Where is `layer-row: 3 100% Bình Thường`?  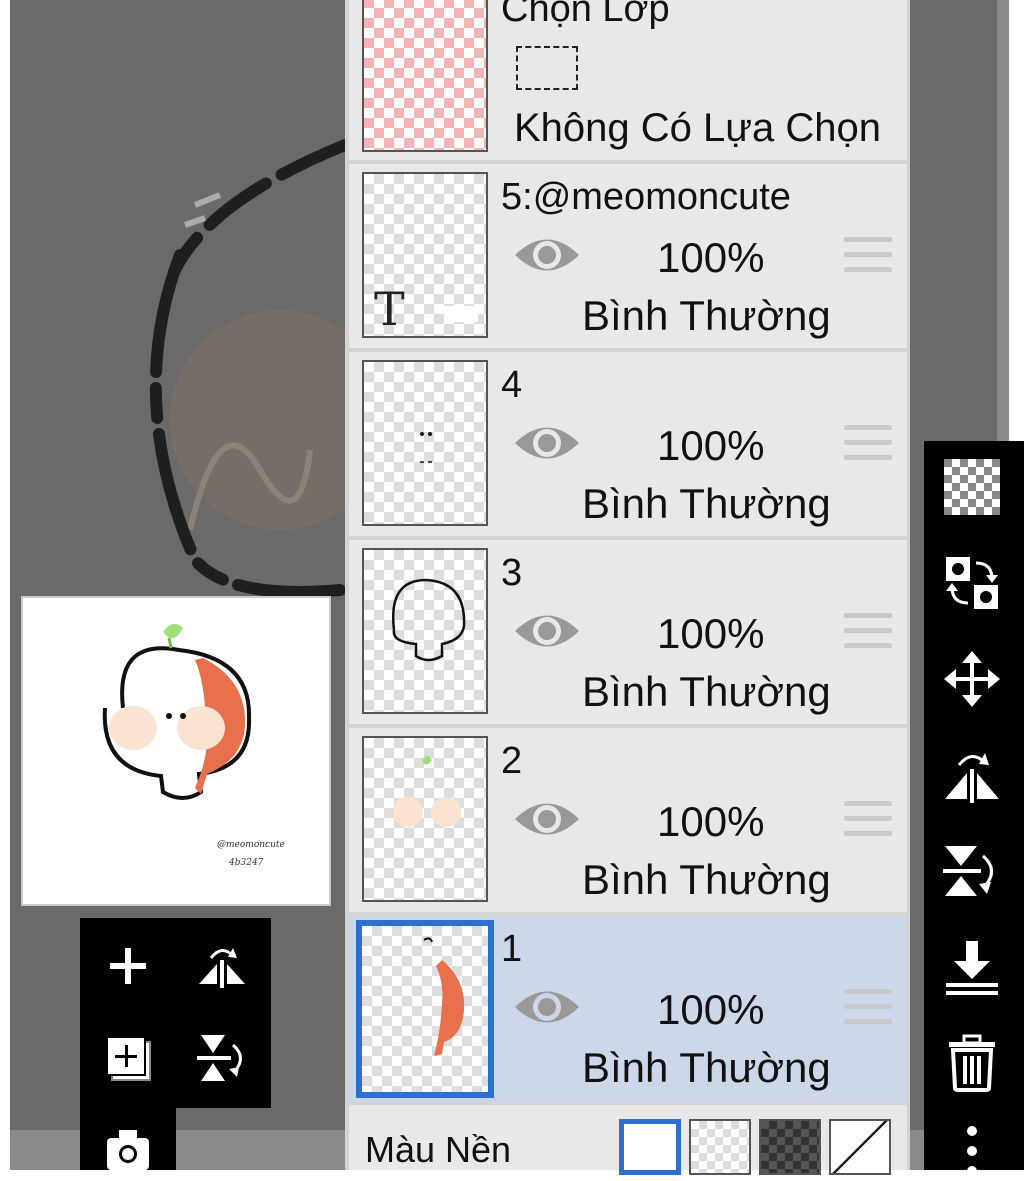
layer-row: 3 100% Bình Thường is located at coordinates (628, 632).